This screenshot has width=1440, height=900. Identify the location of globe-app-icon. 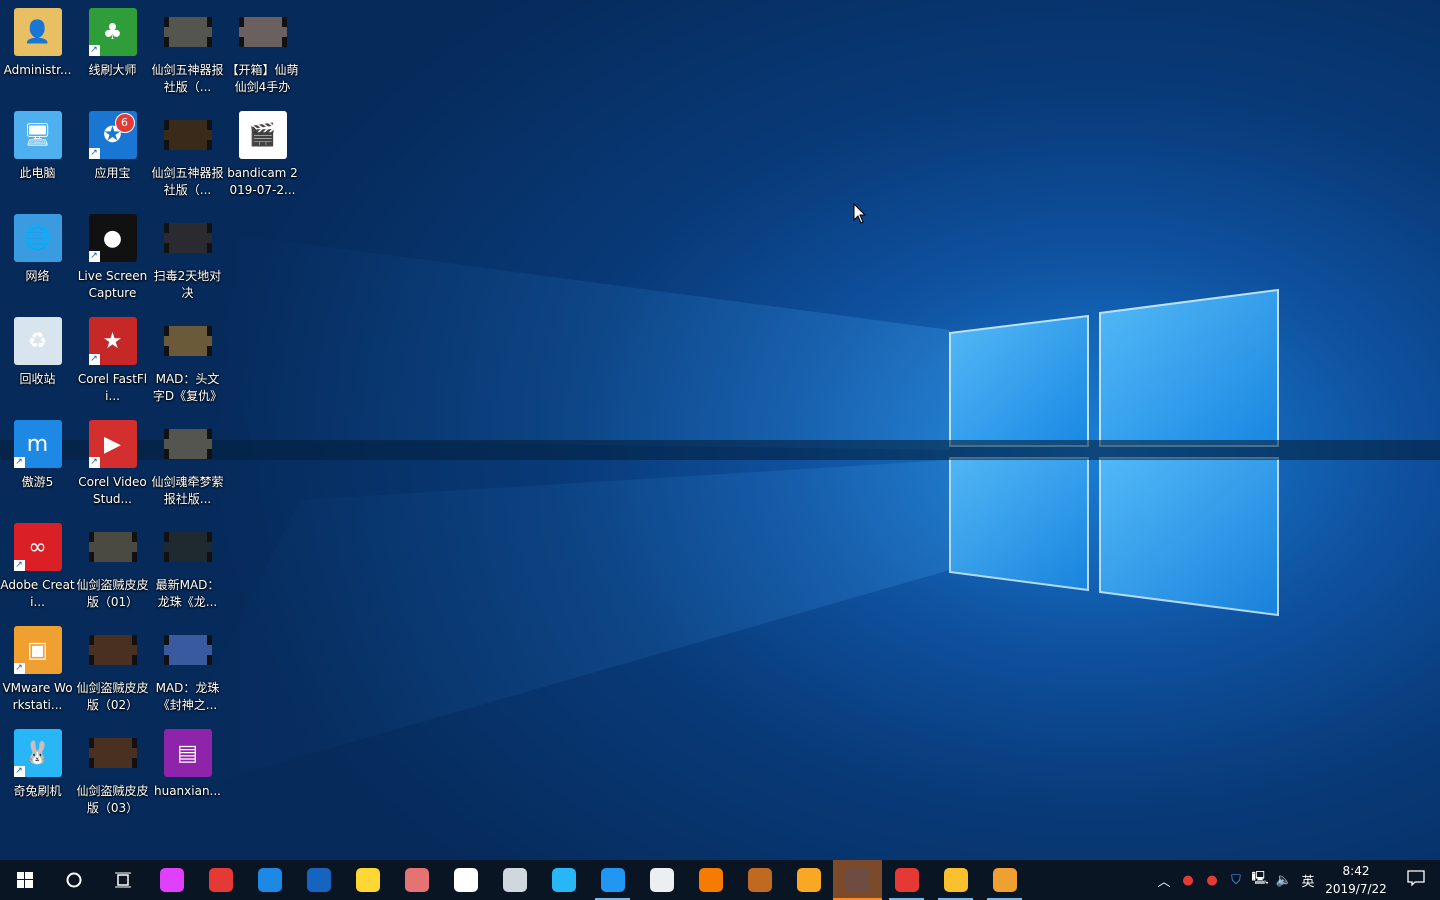
(563, 880).